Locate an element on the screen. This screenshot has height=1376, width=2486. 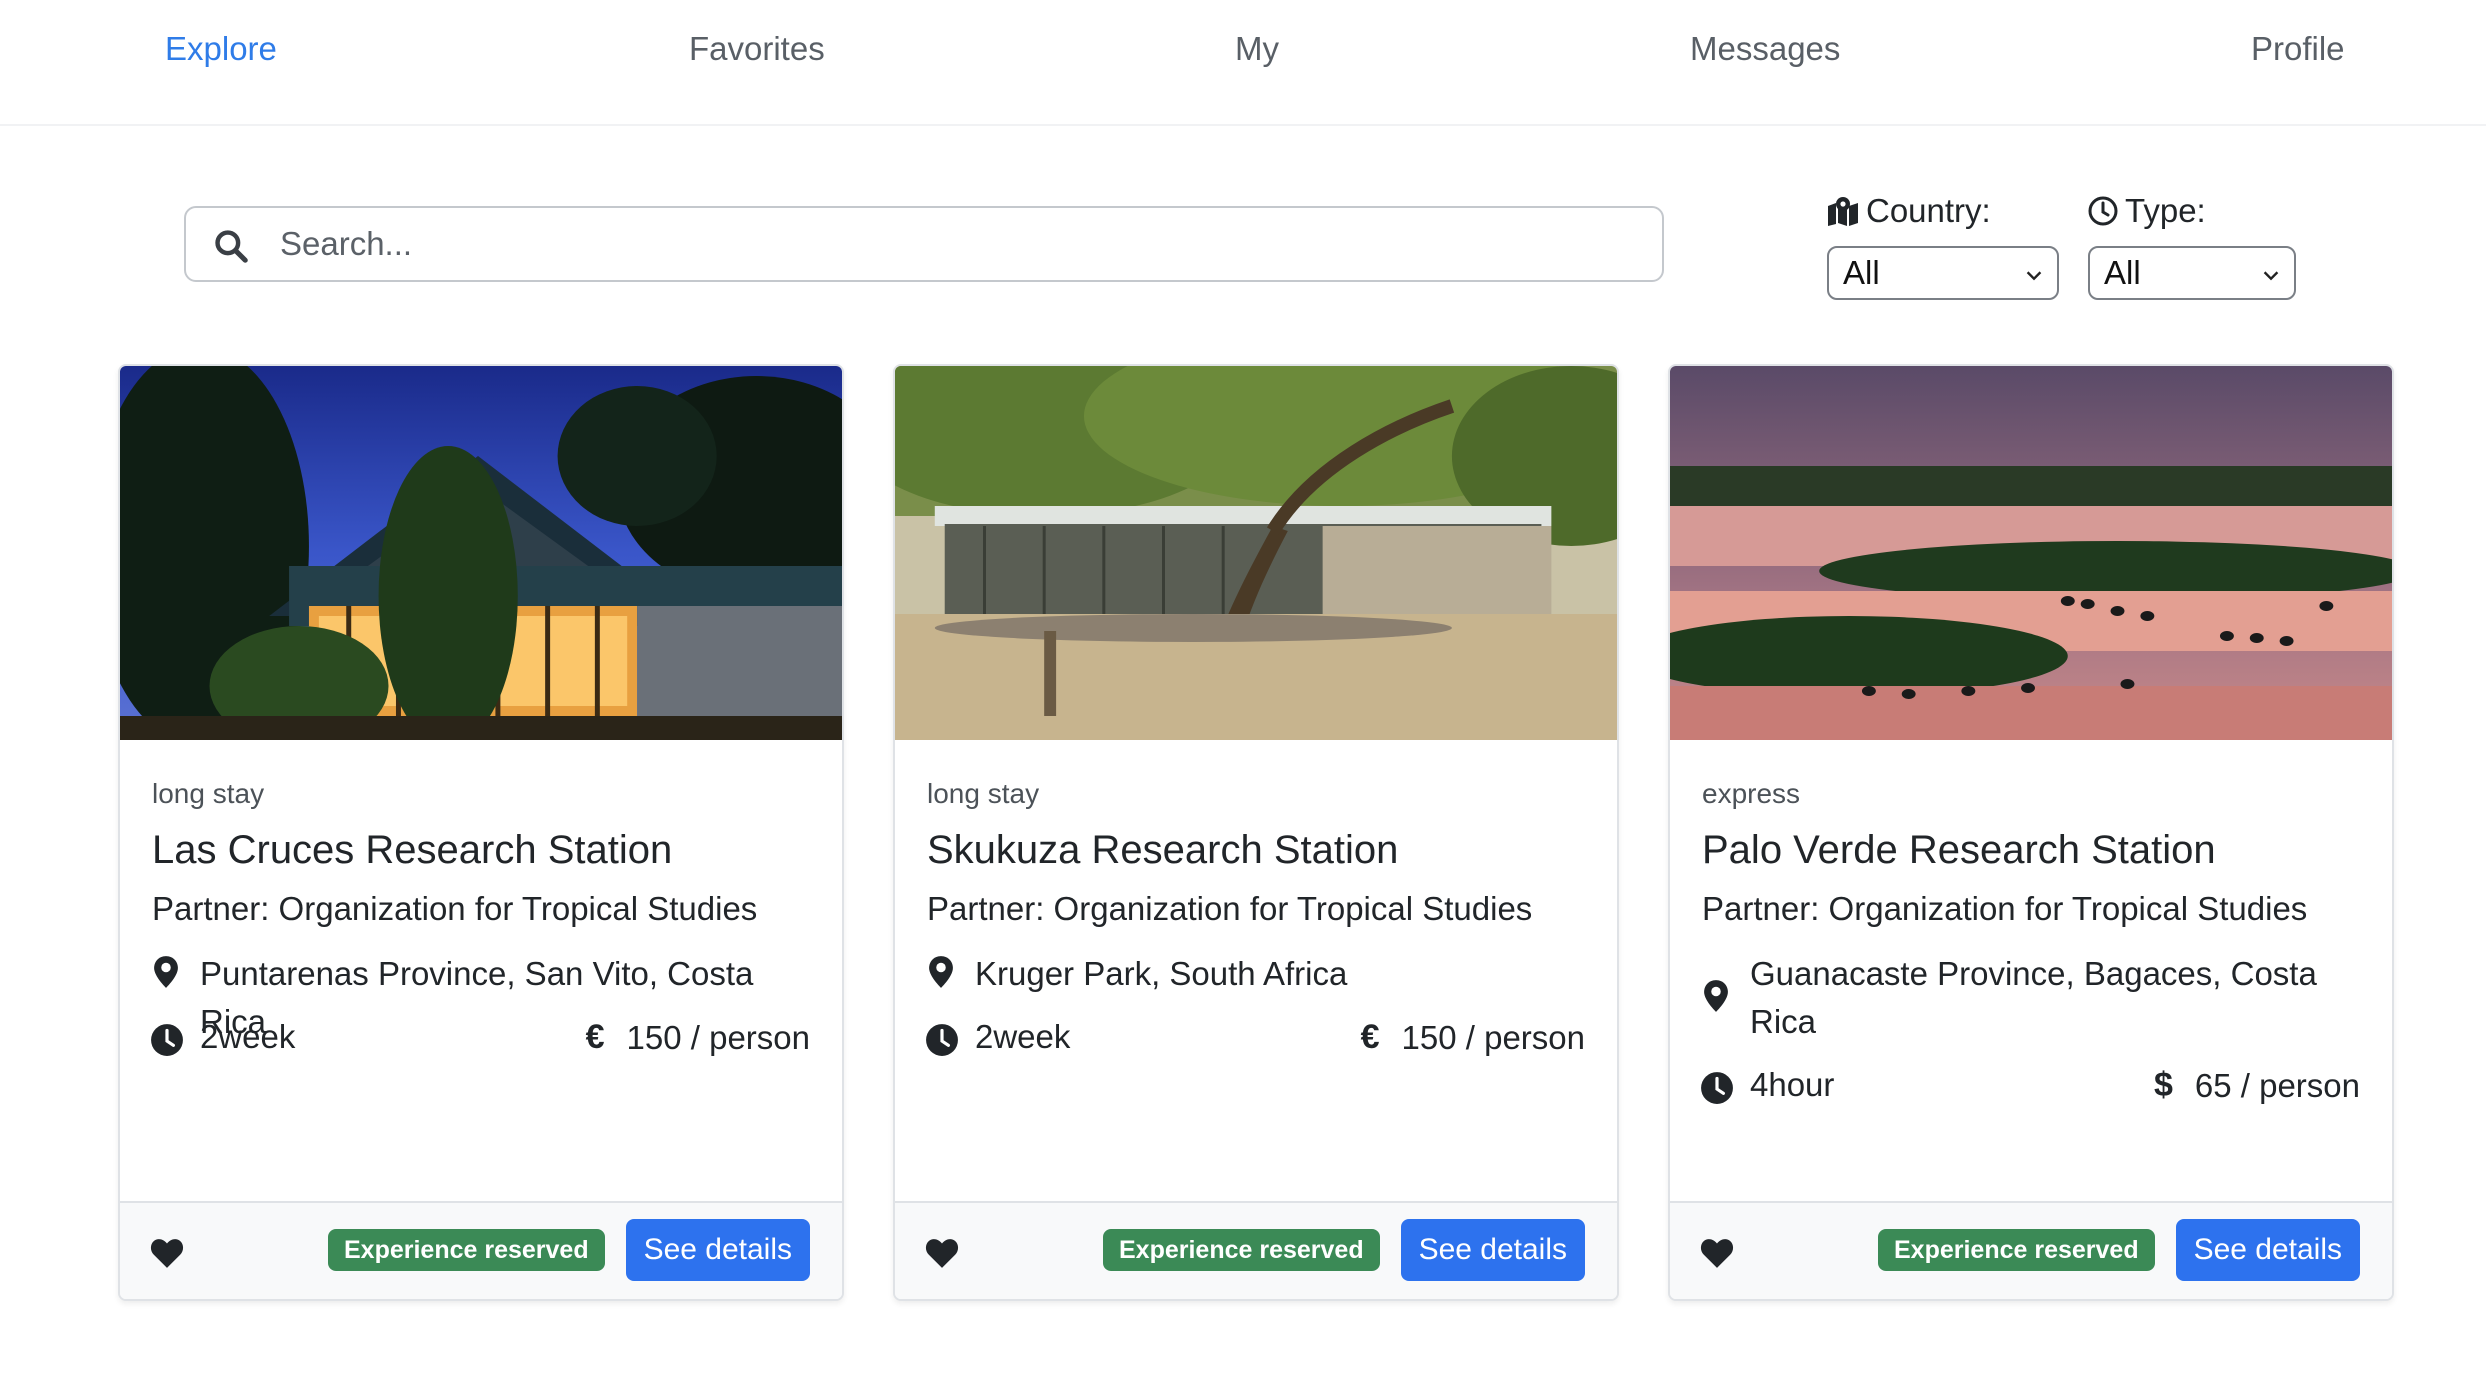
dollar-icon: $ is located at coordinates (2163, 1085).